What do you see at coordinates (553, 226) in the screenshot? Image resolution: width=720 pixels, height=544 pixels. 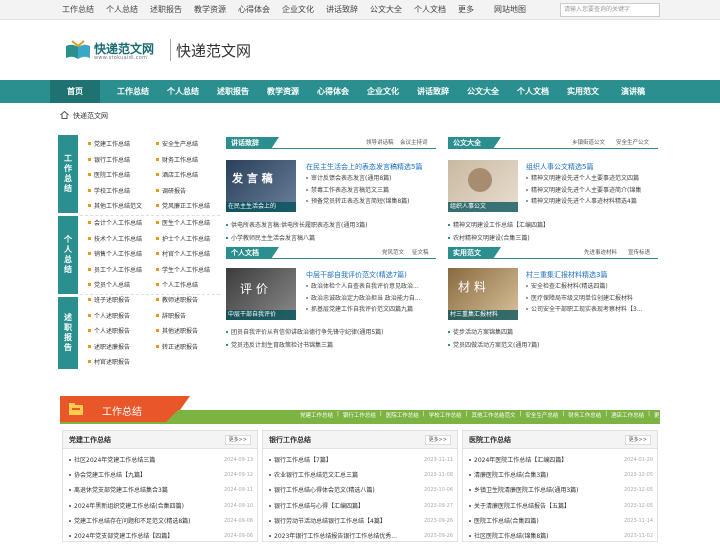 I see `article-link: 精神文明建设工作总结【汇编四篇】` at bounding box center [553, 226].